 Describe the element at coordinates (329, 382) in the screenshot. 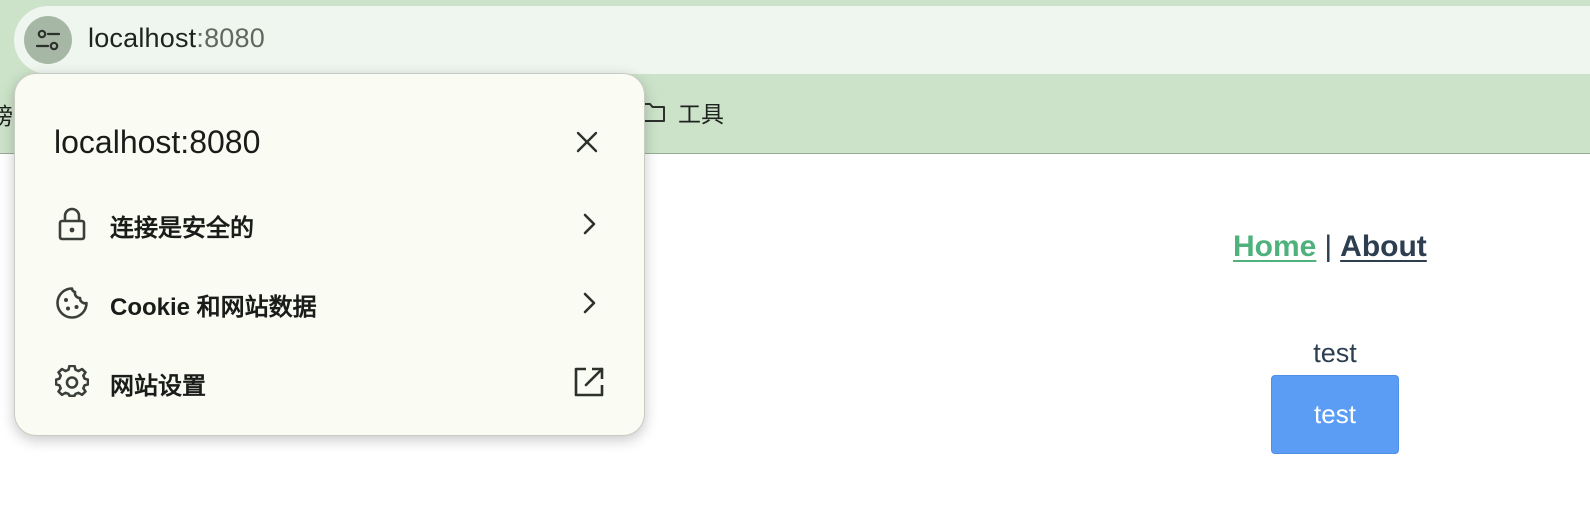

I see `site-settings-row: 网站设置` at that location.